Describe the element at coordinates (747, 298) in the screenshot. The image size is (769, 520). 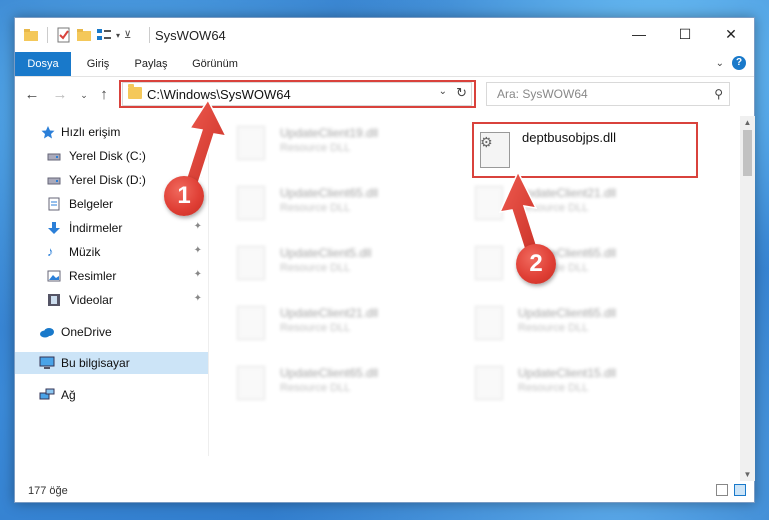
I see `vertical-scrollbar: ▲ ▼` at that location.